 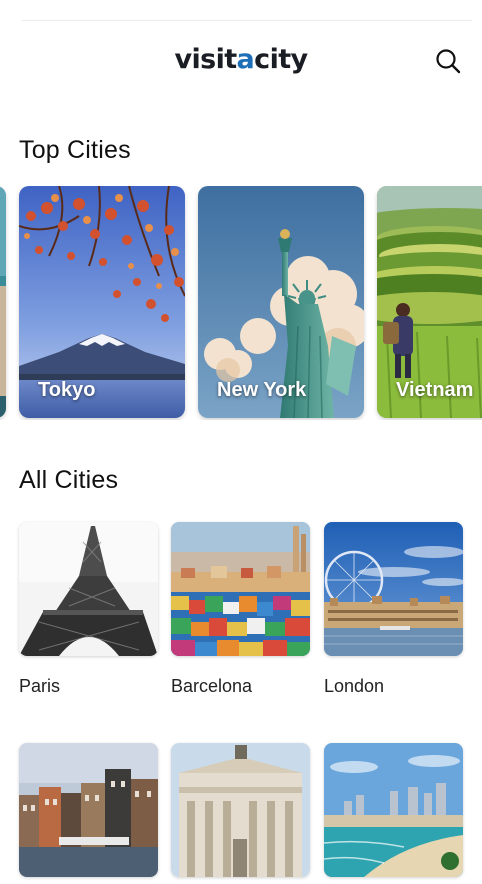 I want to click on city-label-london: London, so click(x=354, y=686).